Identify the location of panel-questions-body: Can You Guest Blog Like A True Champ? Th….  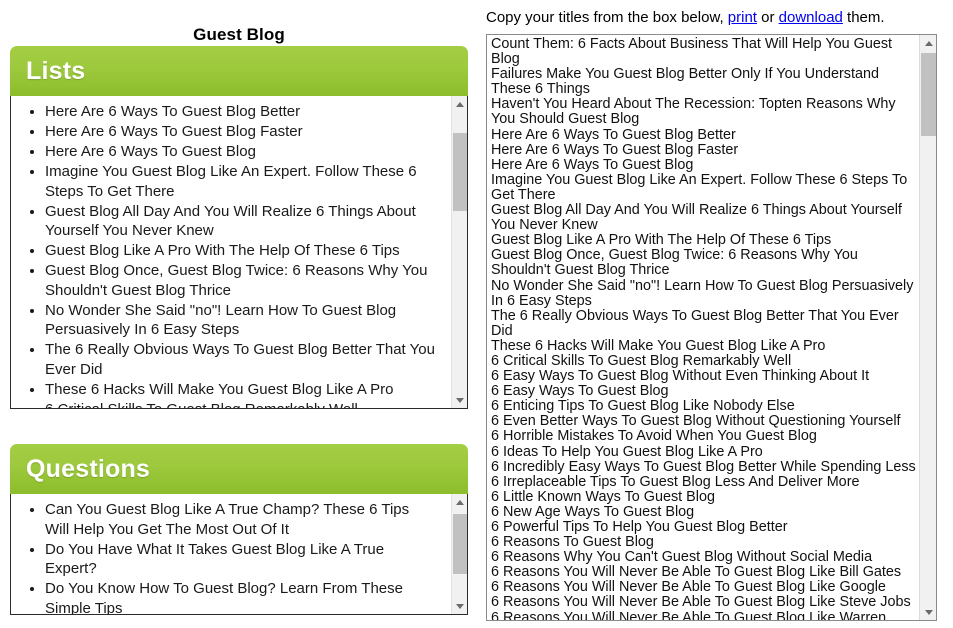
(239, 554).